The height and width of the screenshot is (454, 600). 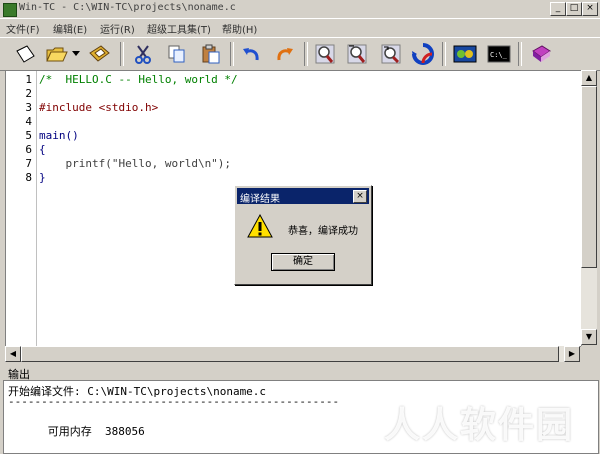 I want to click on compile-icon, so click(x=465, y=54).